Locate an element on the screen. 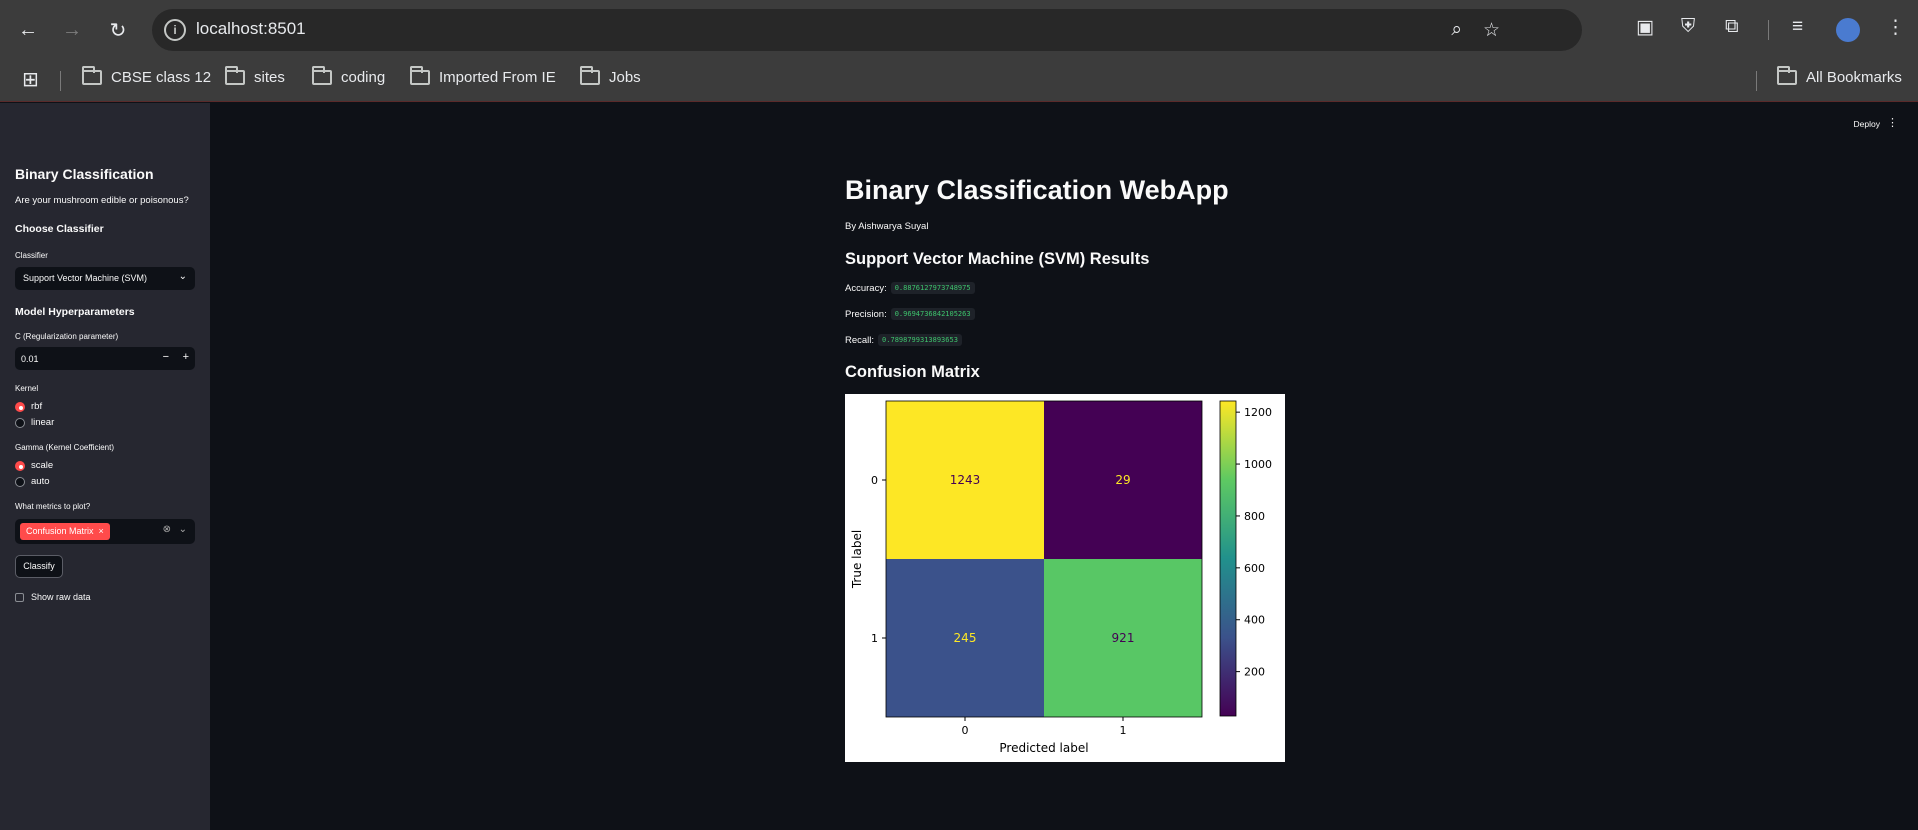  c-input: 0.01 − + is located at coordinates (105, 358).